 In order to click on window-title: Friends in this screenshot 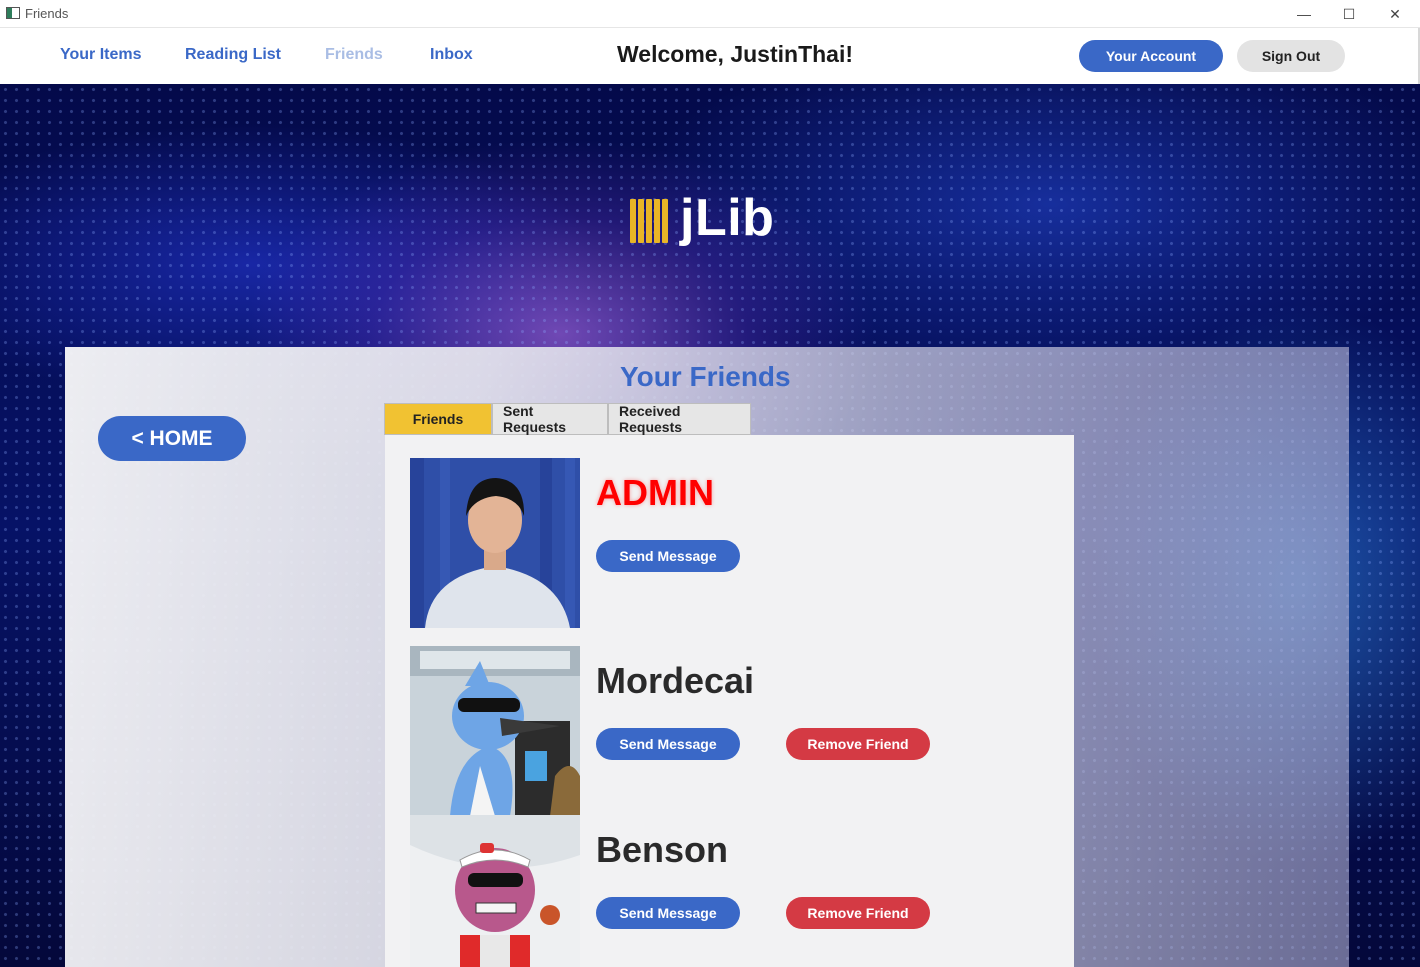, I will do `click(47, 13)`.